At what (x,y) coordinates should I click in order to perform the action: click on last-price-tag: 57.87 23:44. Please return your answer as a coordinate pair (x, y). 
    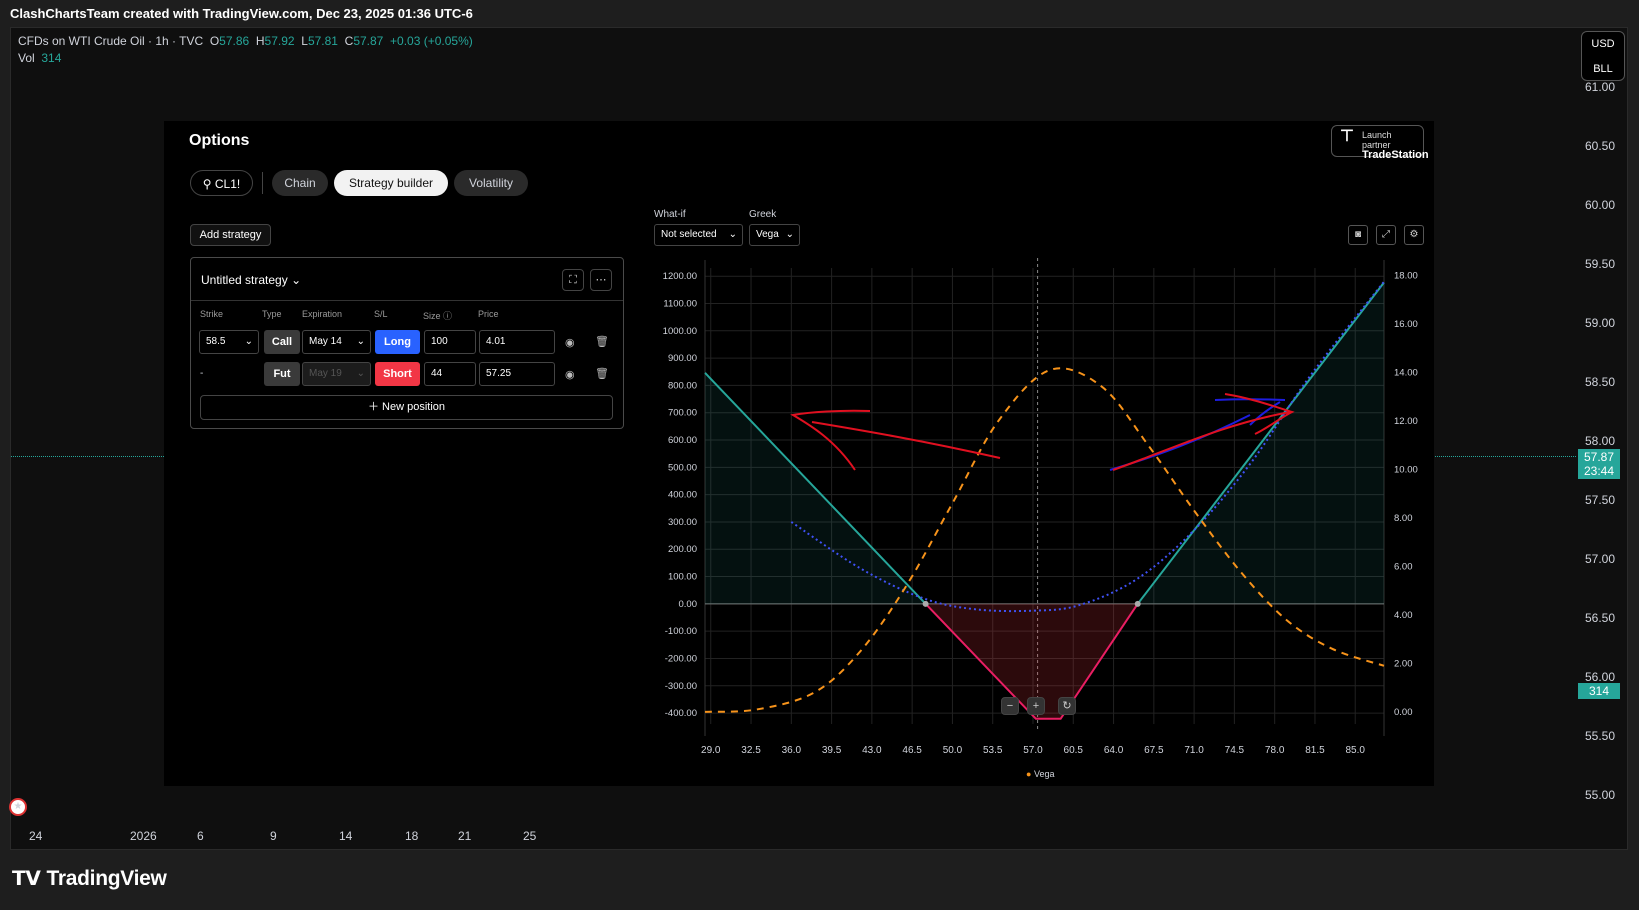
    Looking at the image, I should click on (1599, 464).